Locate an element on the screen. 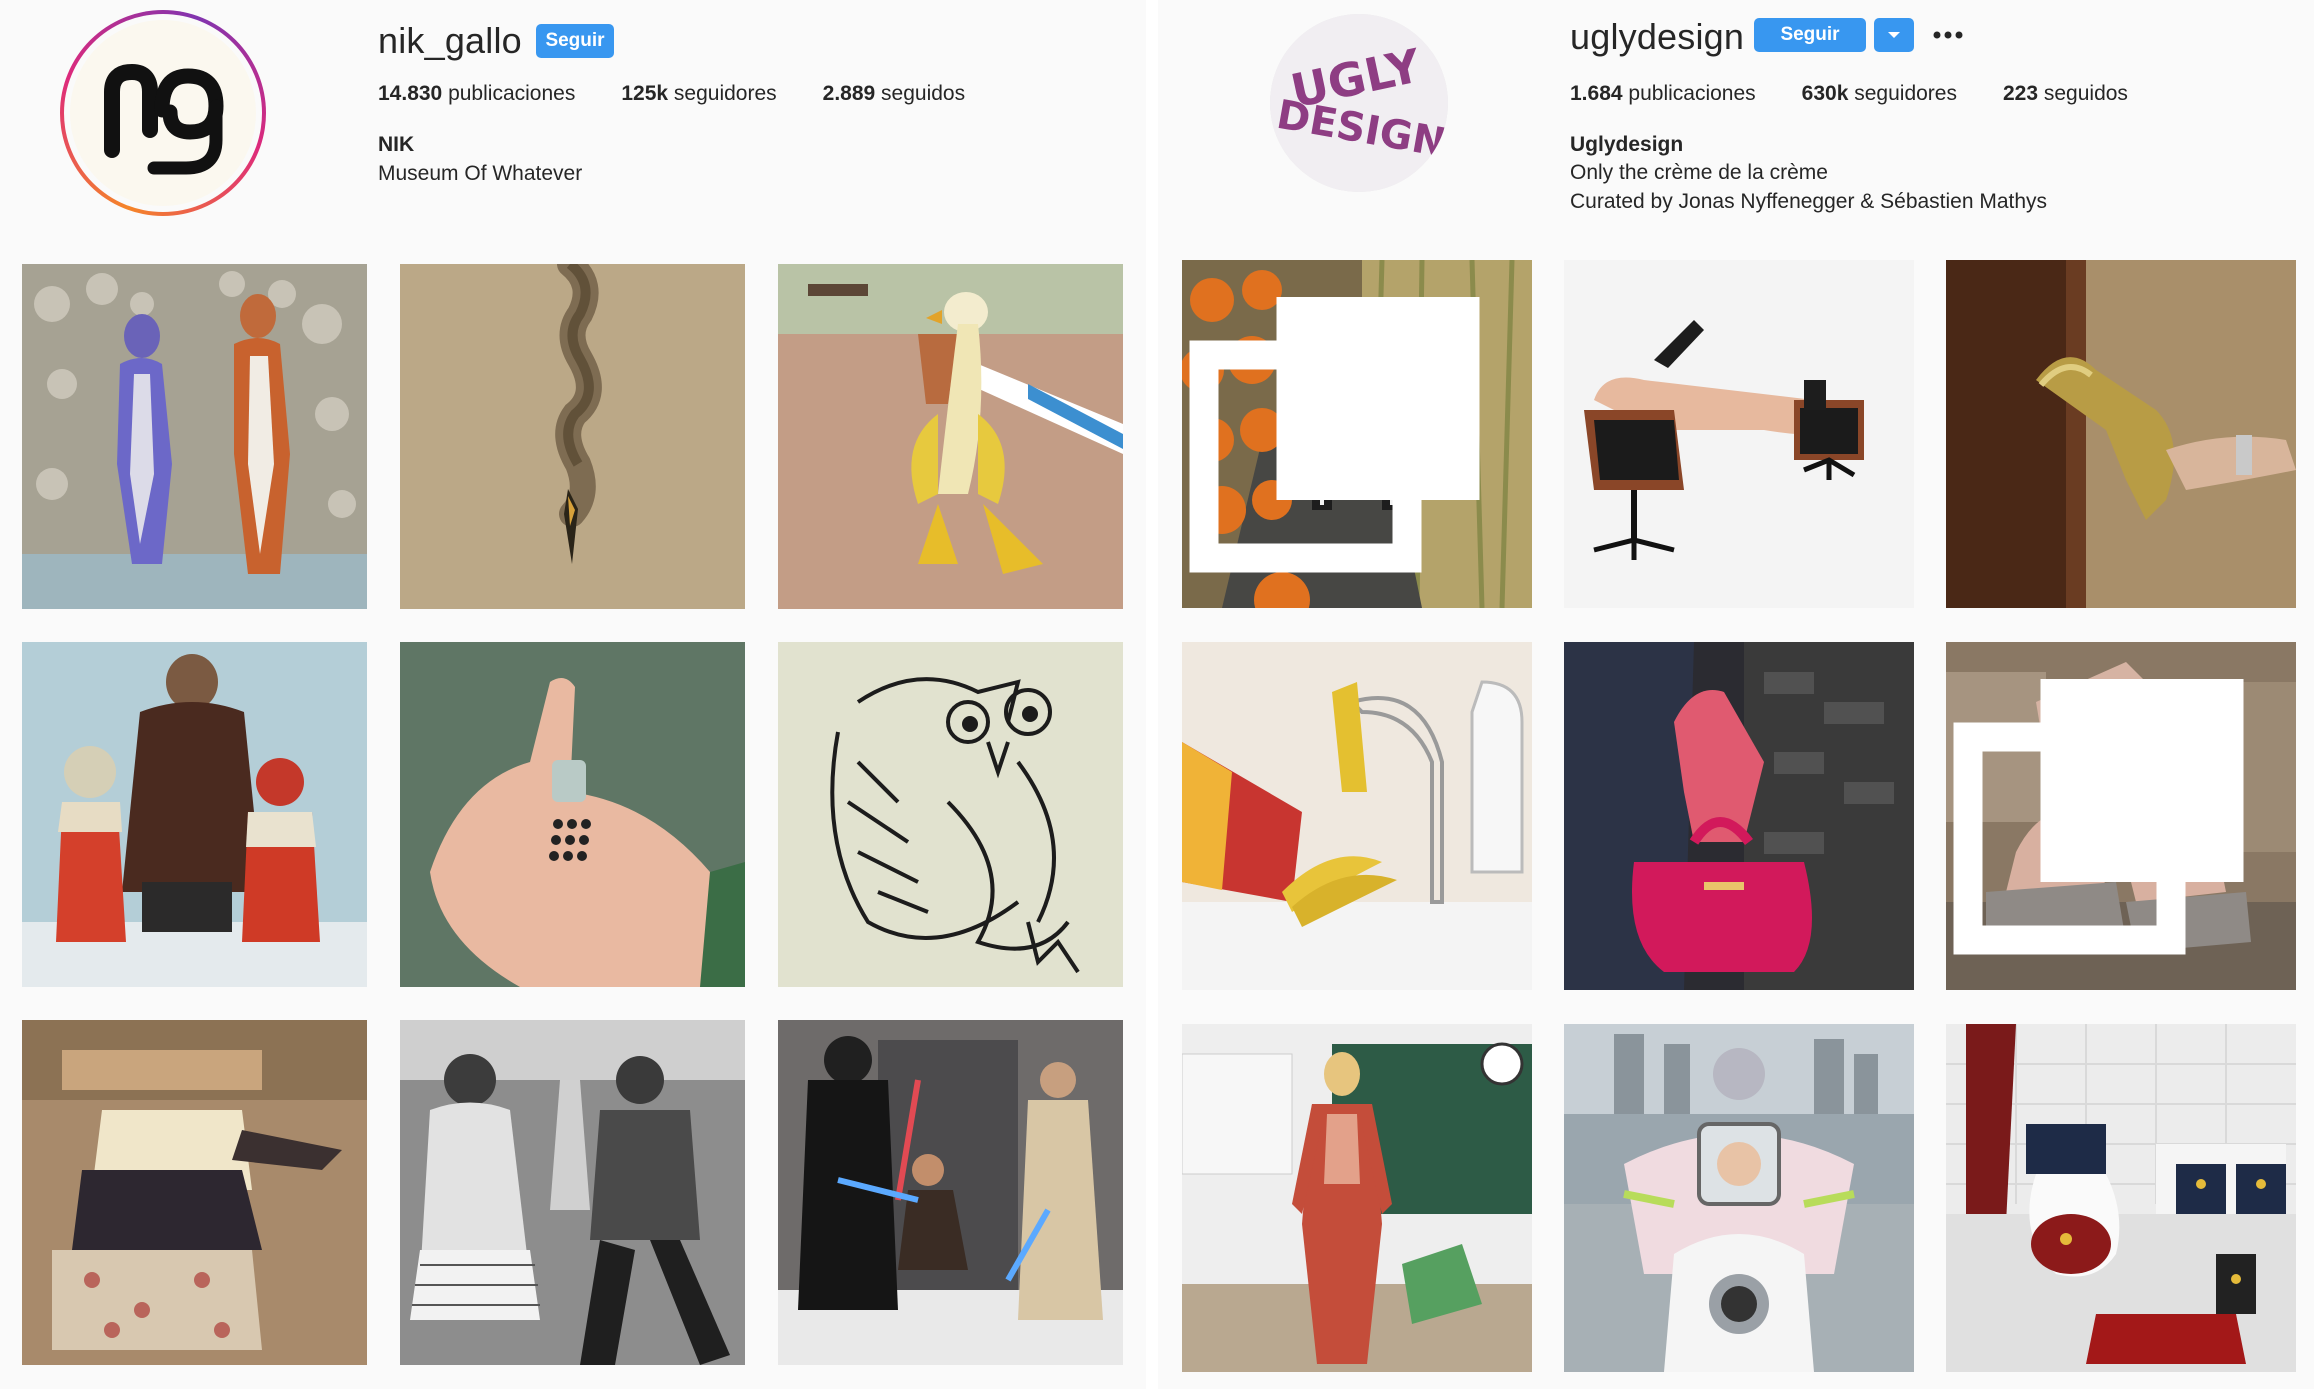  post-dancing-kids is located at coordinates (572, 1192).